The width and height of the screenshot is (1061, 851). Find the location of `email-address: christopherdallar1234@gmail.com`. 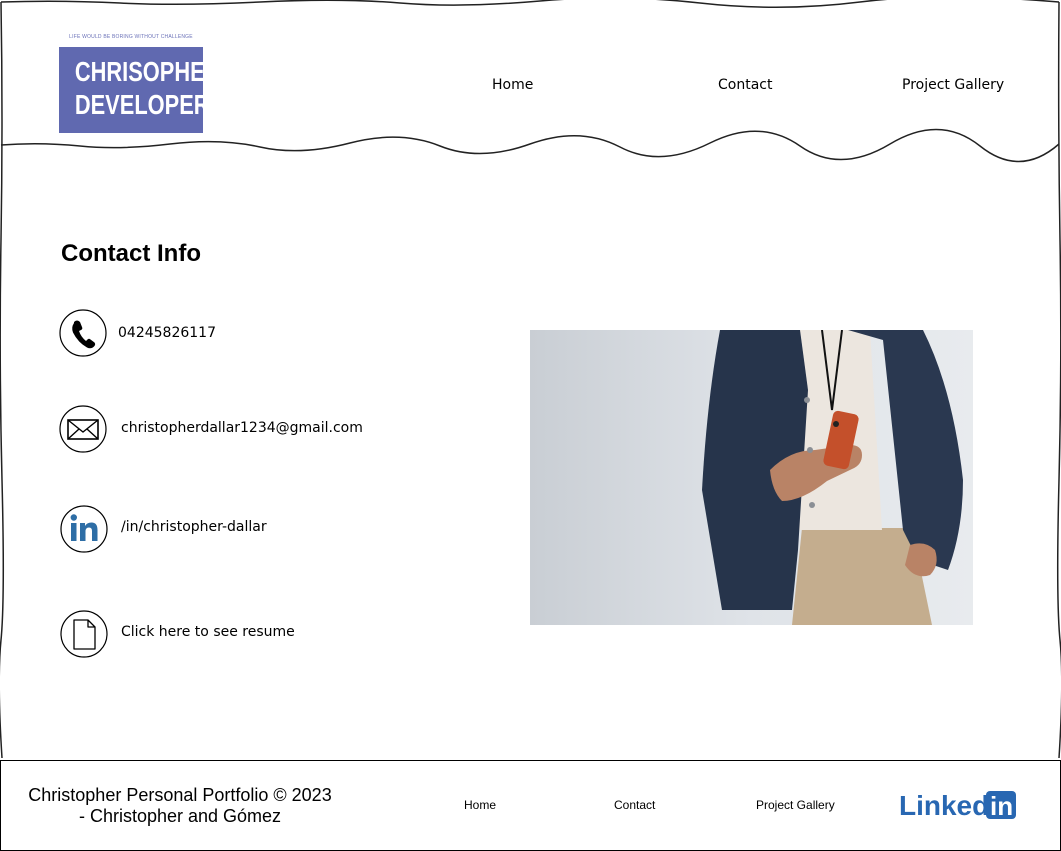

email-address: christopherdallar1234@gmail.com is located at coordinates (242, 428).